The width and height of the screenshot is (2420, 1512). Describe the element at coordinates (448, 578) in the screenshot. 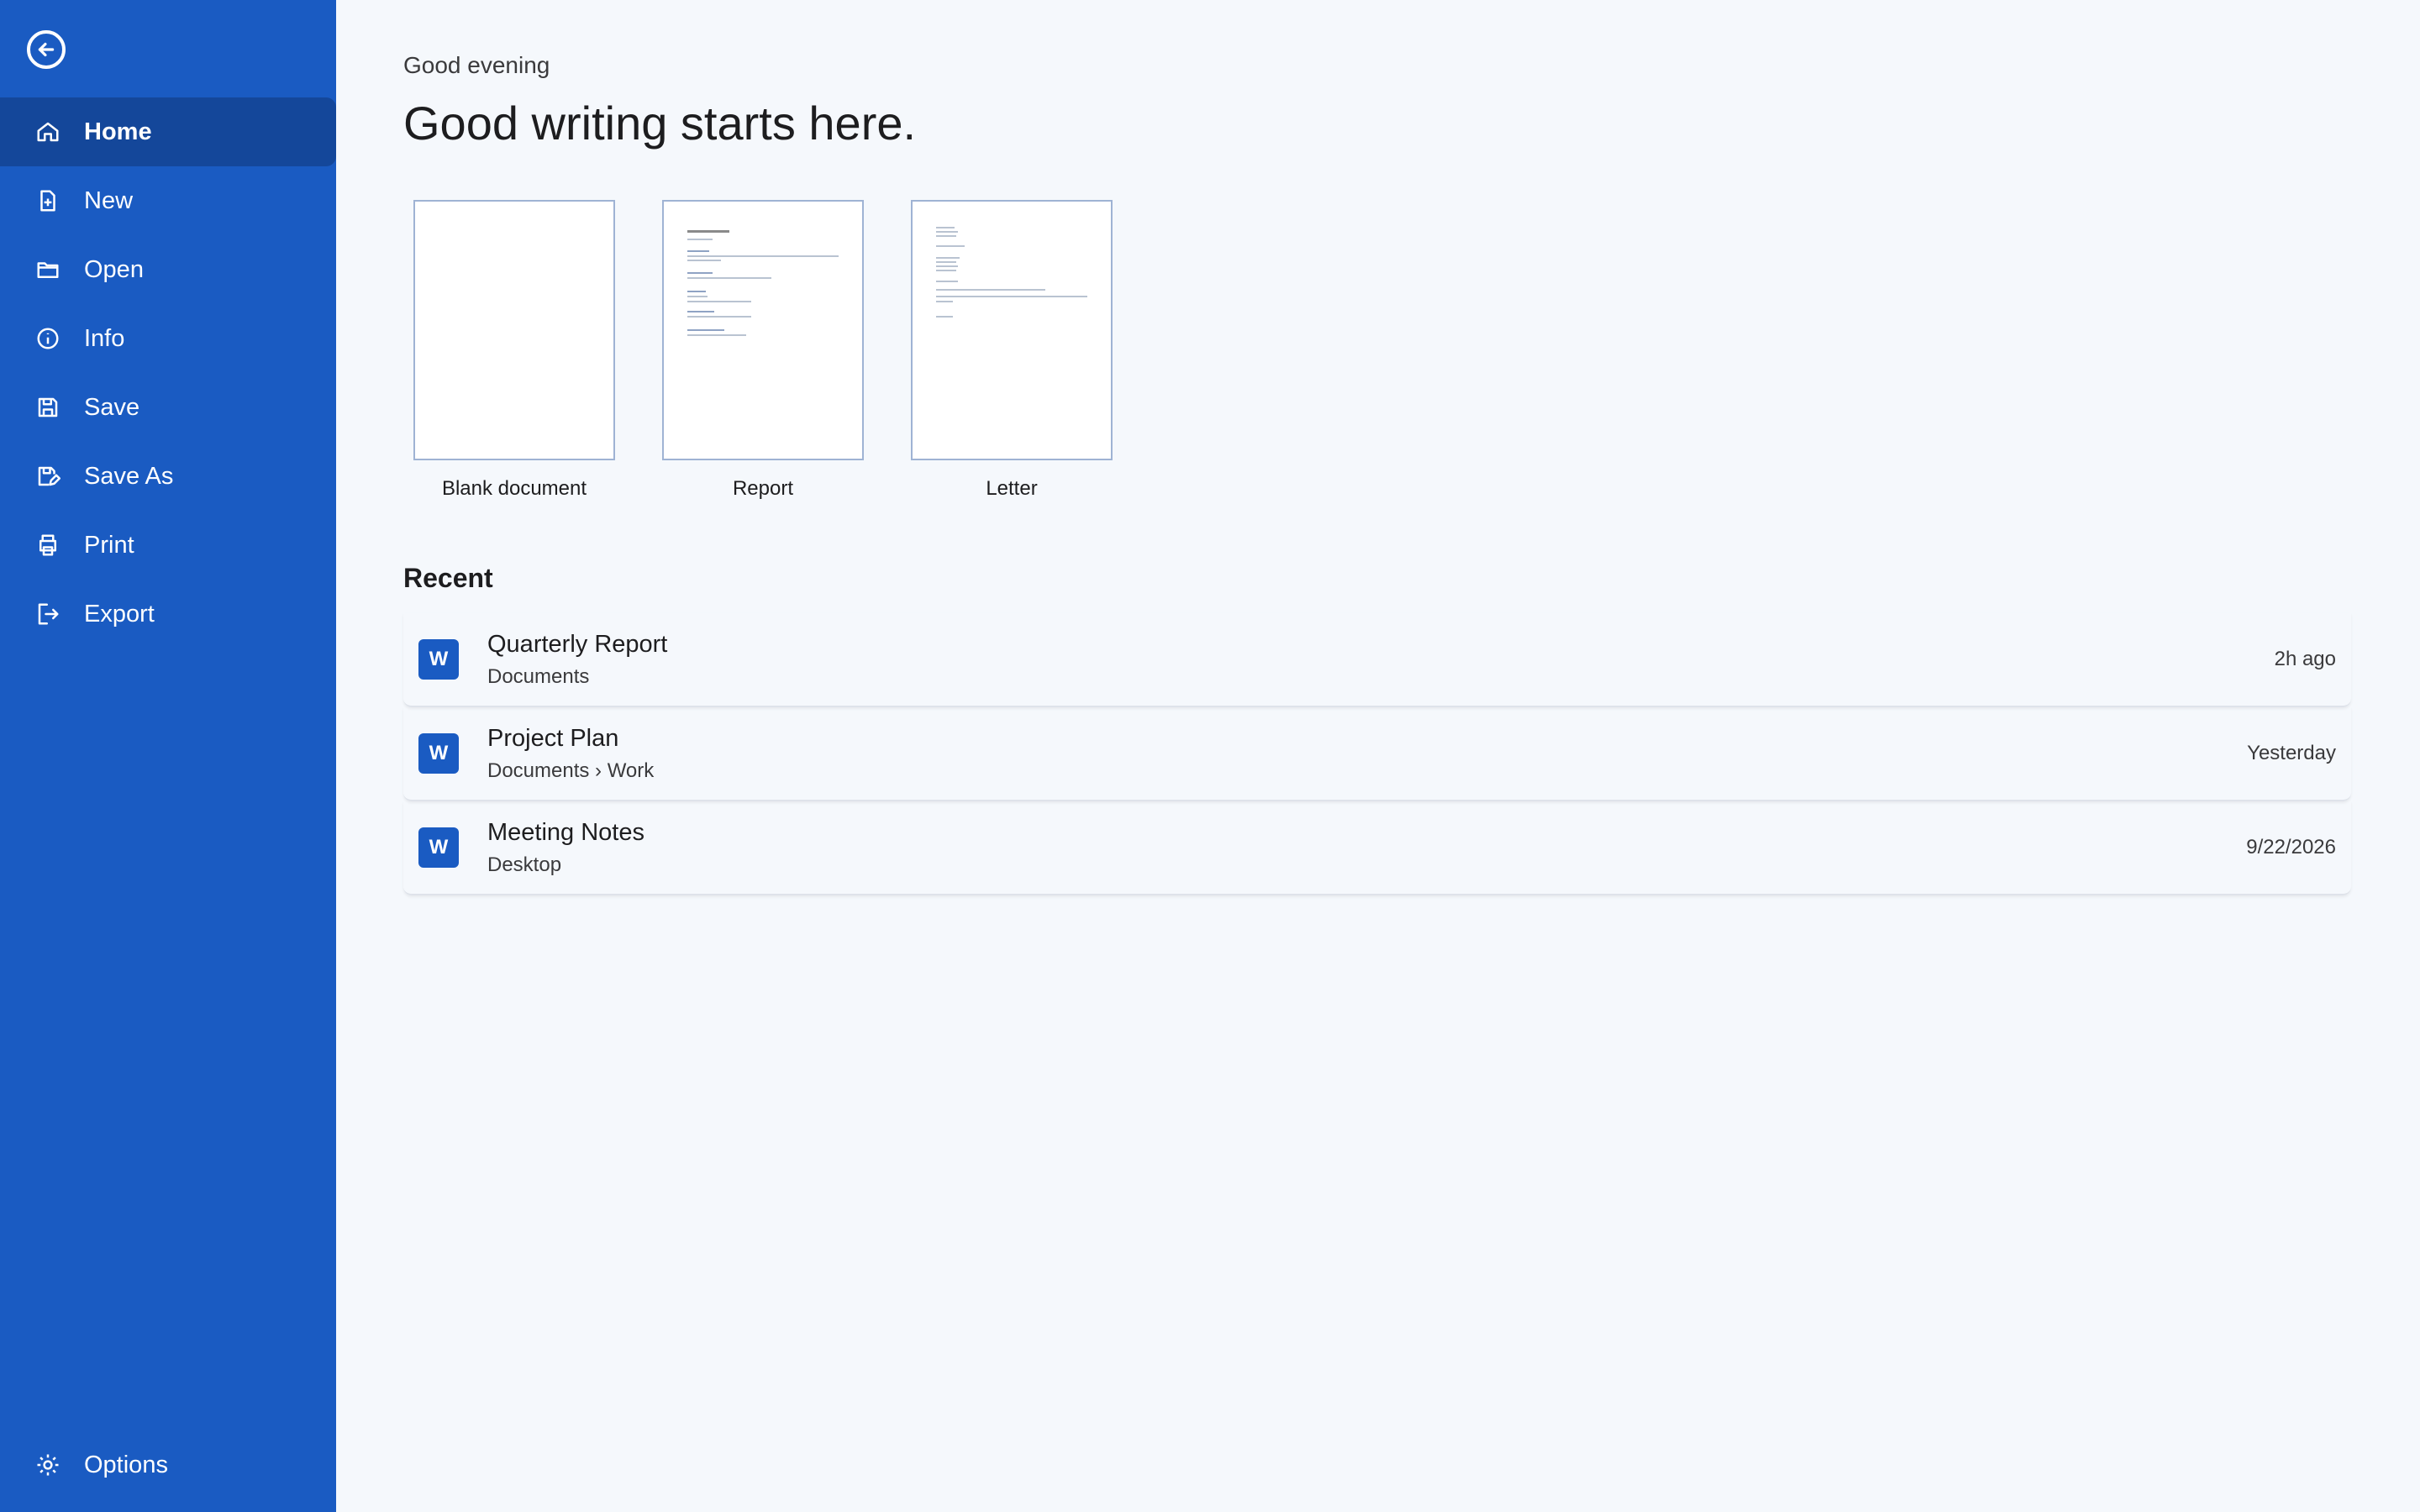

I see `recent-heading: Recent` at that location.